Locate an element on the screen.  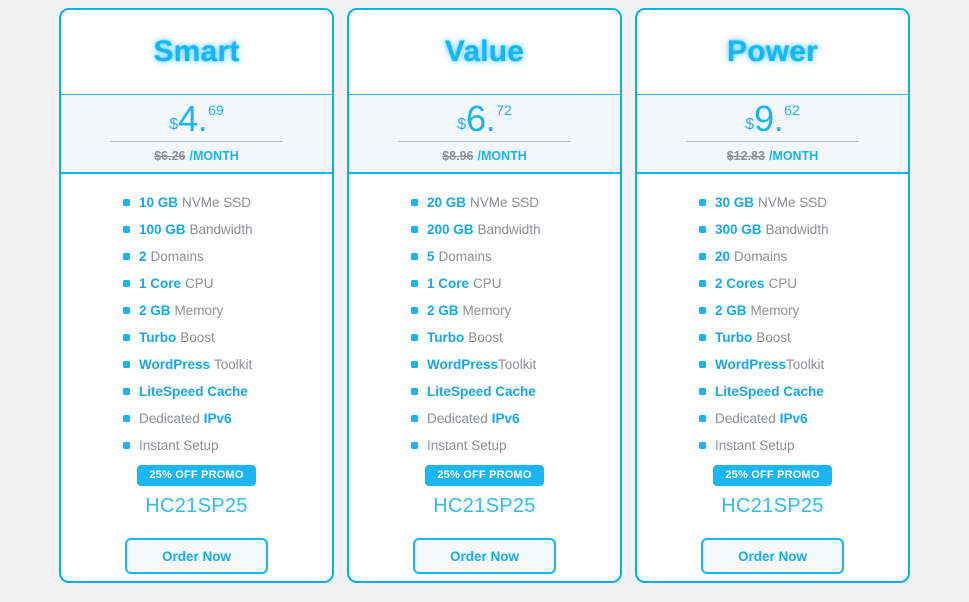
feature-item: 1 Core CPU is located at coordinates (196, 289).